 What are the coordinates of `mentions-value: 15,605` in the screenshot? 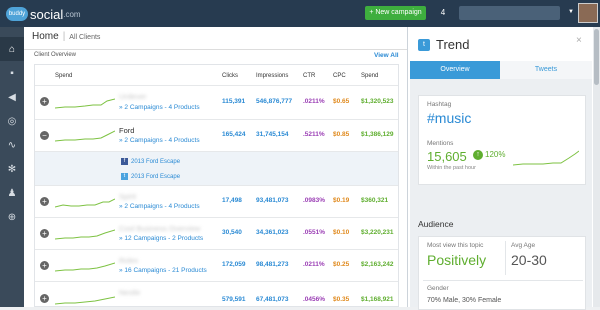 It's located at (447, 156).